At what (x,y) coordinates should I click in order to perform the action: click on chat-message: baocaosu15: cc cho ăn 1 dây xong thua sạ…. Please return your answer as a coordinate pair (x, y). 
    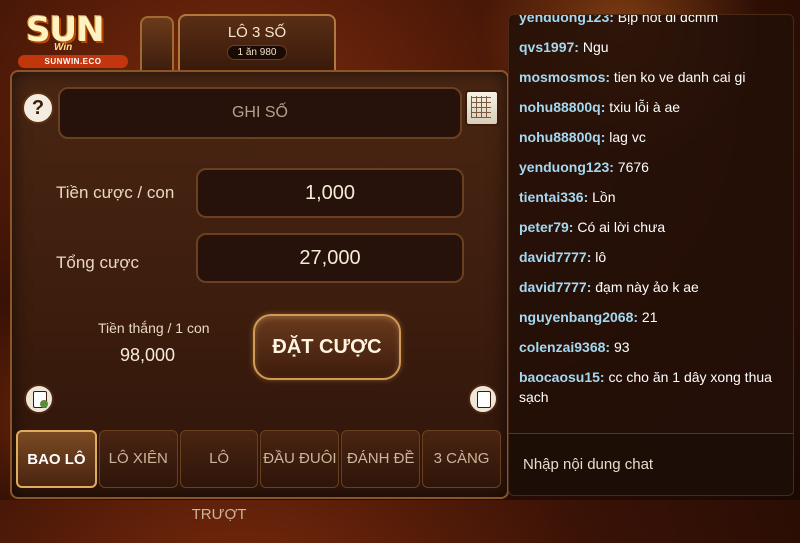
    Looking at the image, I should click on (645, 387).